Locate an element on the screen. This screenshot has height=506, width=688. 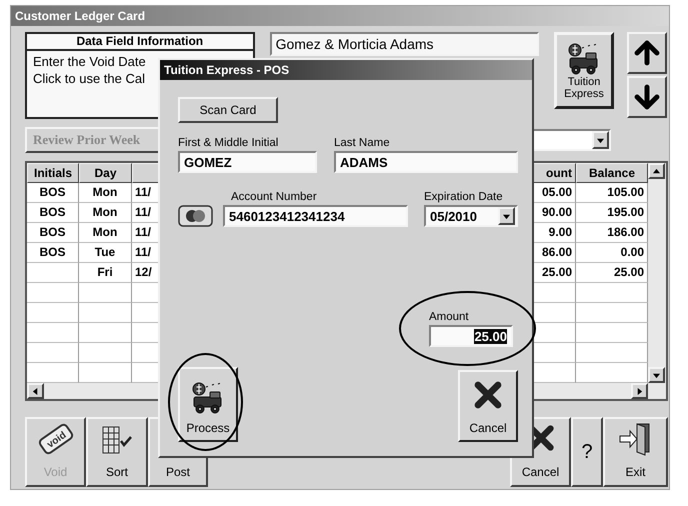
table-cell: 105.00 is located at coordinates (612, 193).